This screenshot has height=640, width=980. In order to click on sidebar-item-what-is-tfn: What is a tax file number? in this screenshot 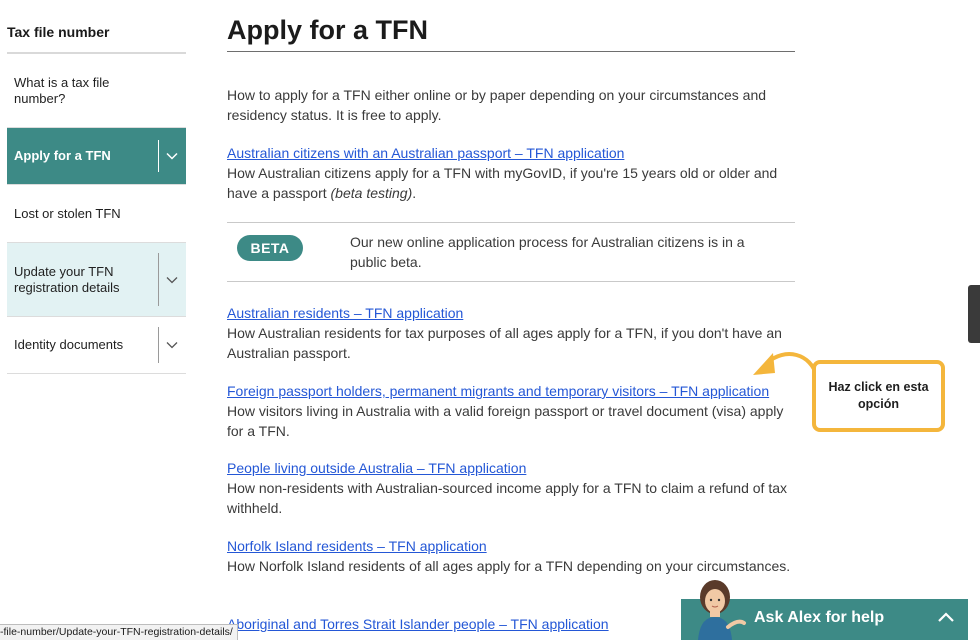, I will do `click(96, 91)`.